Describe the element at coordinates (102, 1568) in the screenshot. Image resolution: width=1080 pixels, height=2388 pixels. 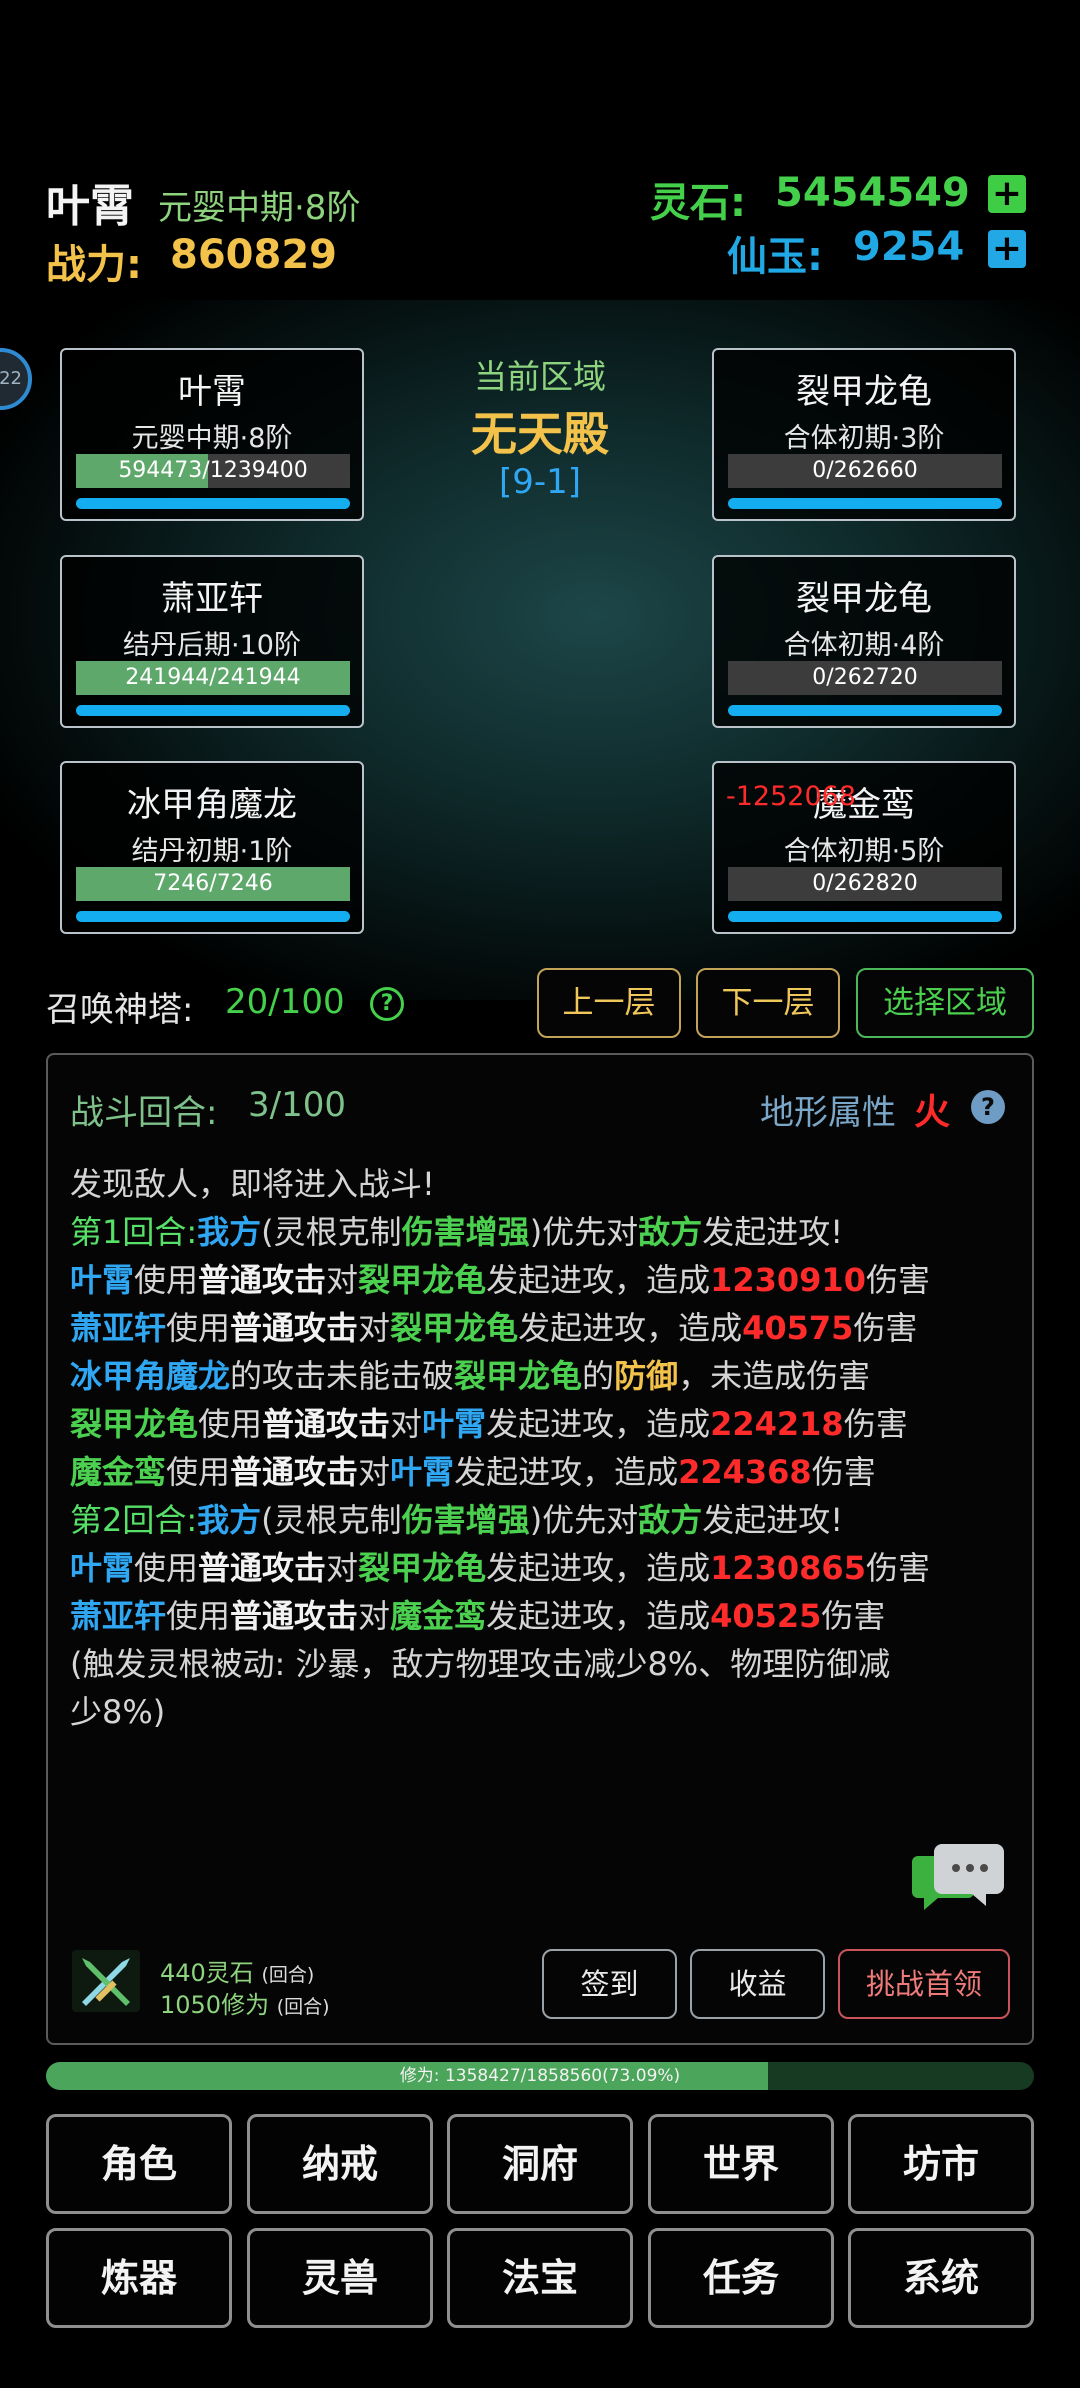
I see `log-actor: 叶霄` at that location.